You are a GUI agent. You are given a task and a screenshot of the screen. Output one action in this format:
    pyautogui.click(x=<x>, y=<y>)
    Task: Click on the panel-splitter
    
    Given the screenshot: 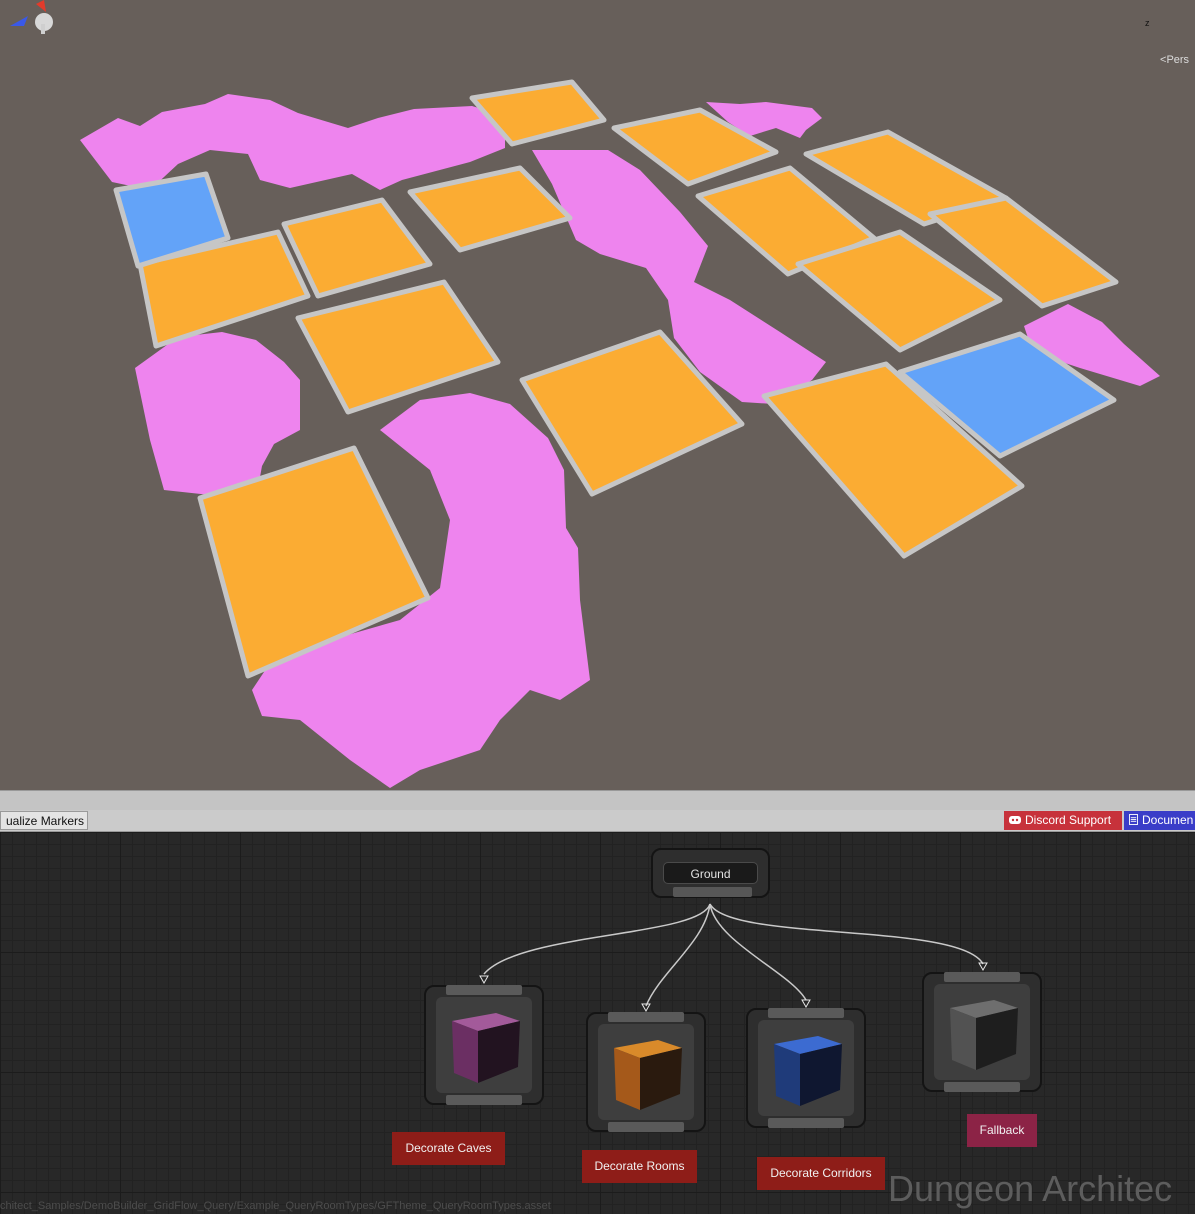 What is the action you would take?
    pyautogui.click(x=597, y=800)
    